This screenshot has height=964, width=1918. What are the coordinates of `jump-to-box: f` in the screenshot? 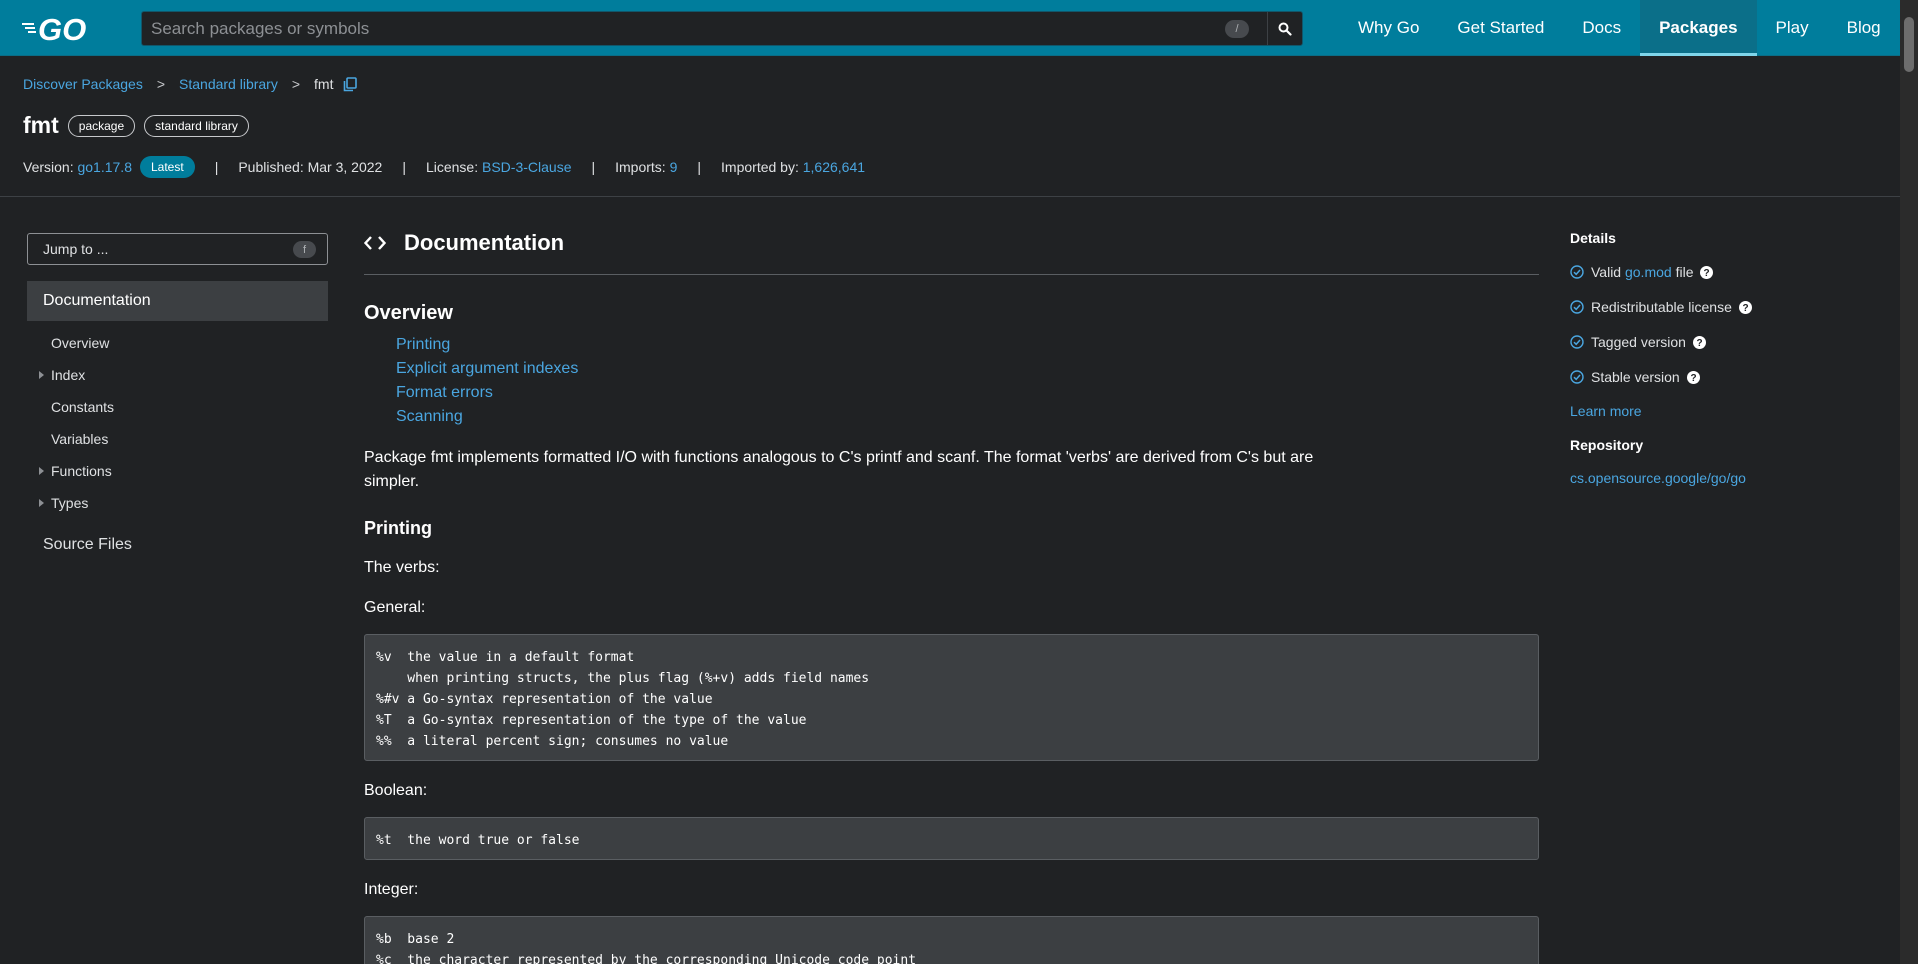 It's located at (177, 249).